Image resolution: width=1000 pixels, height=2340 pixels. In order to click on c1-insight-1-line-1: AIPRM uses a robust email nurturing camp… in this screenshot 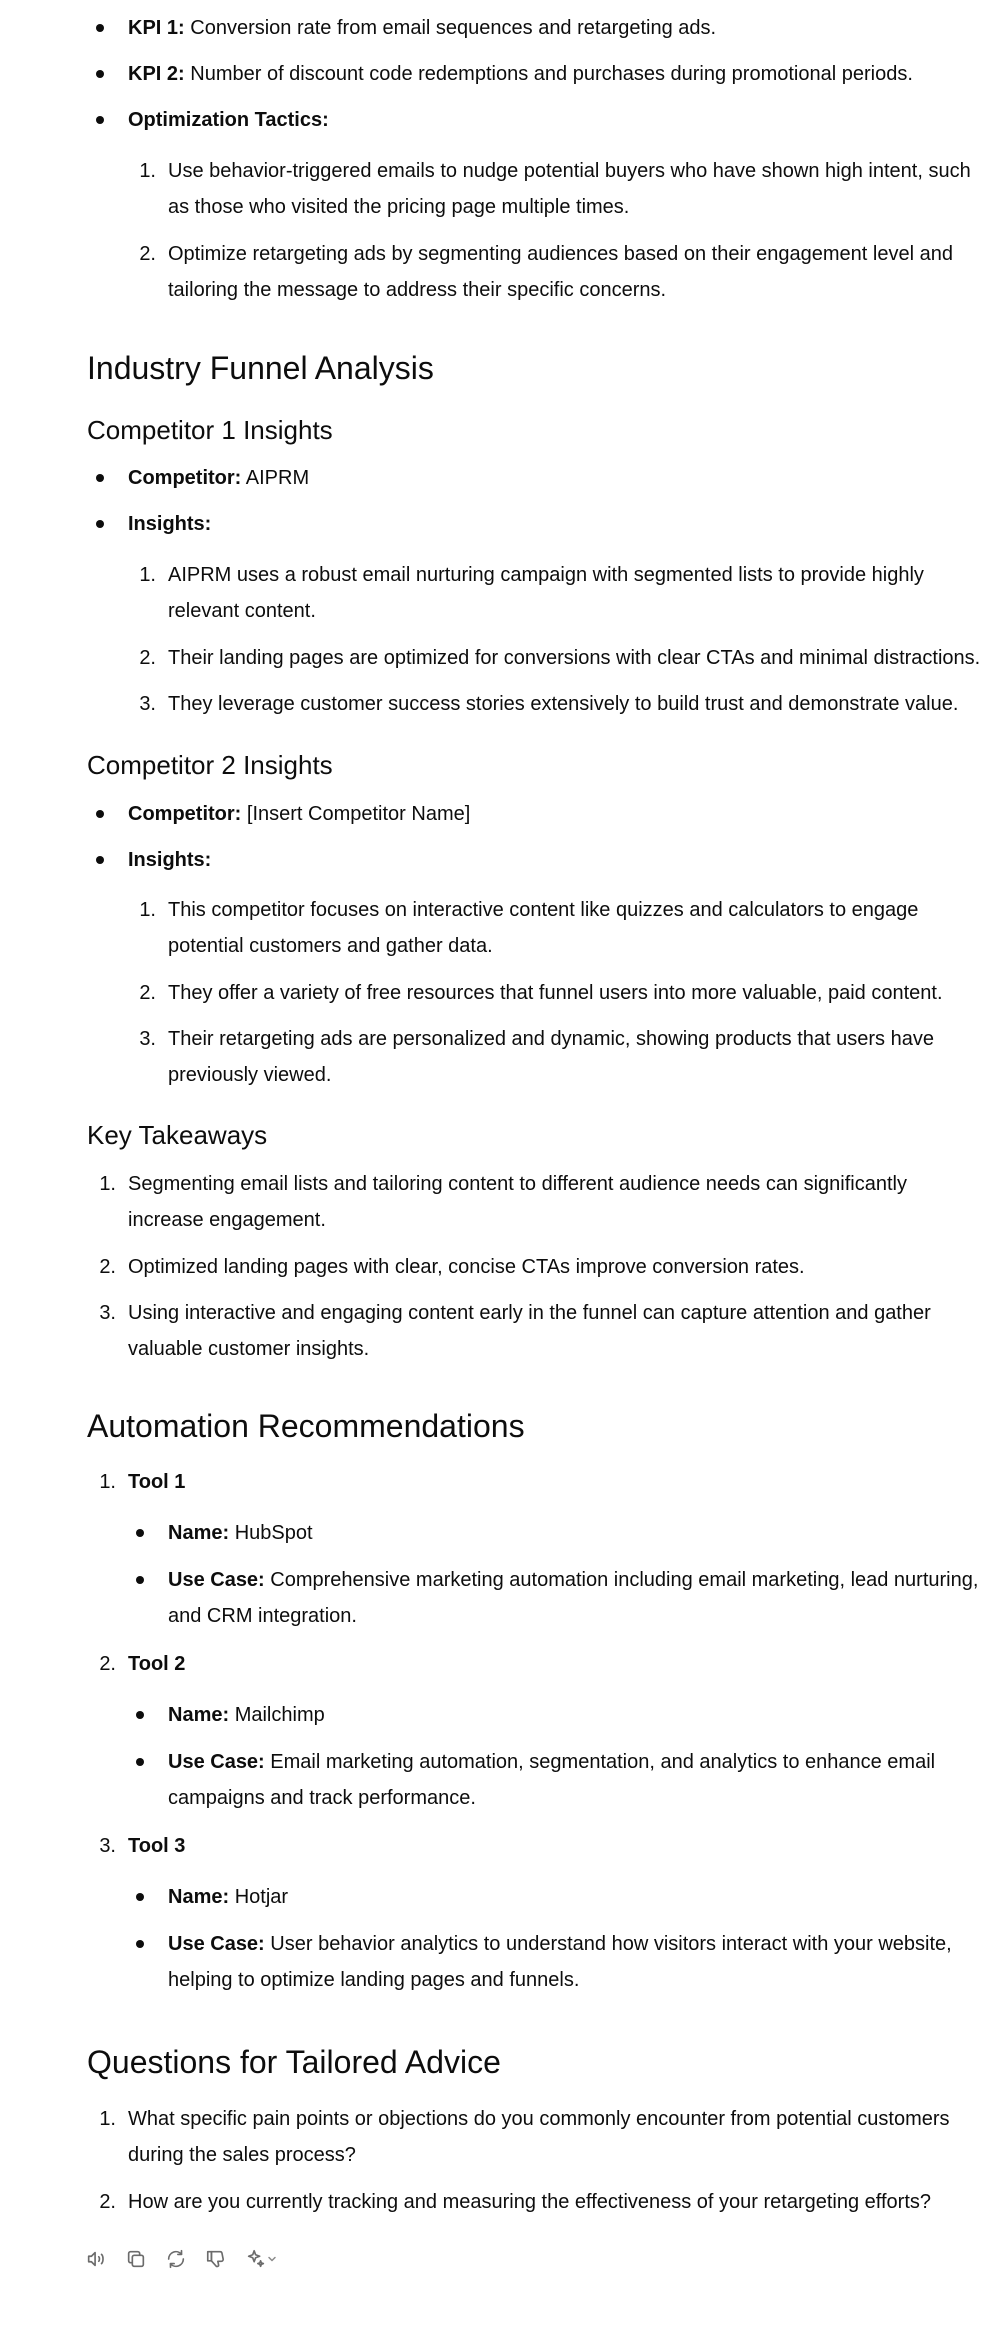, I will do `click(546, 575)`.